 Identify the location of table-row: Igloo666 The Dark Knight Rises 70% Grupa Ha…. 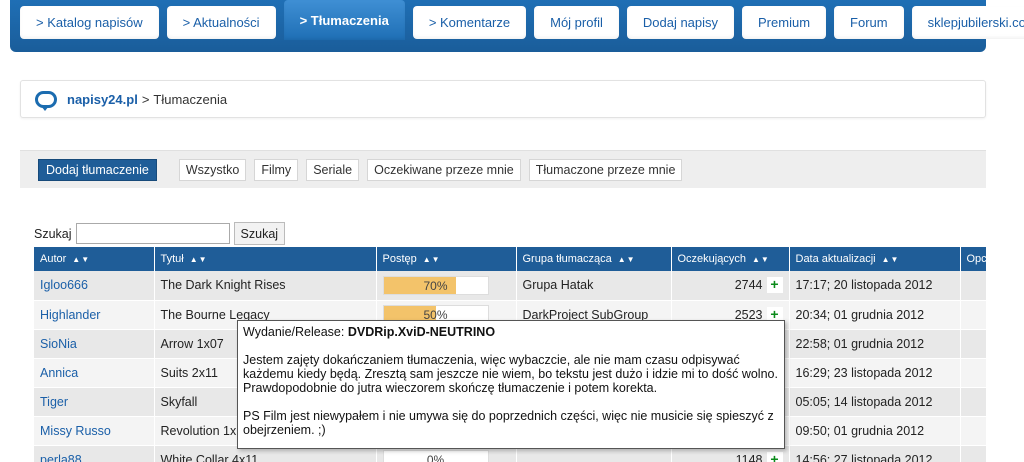
(510, 286).